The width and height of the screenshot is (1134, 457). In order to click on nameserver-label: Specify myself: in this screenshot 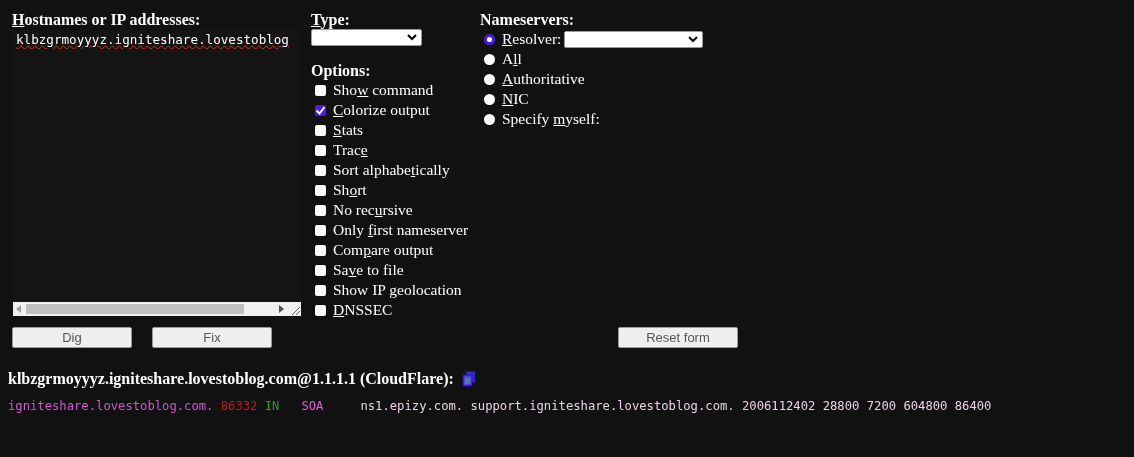, I will do `click(551, 119)`.